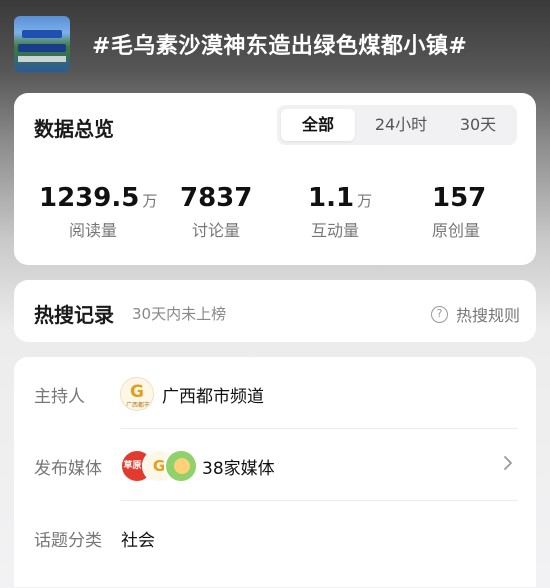 This screenshot has width=550, height=588. Describe the element at coordinates (138, 541) in the screenshot. I see `category-value: 社会` at that location.